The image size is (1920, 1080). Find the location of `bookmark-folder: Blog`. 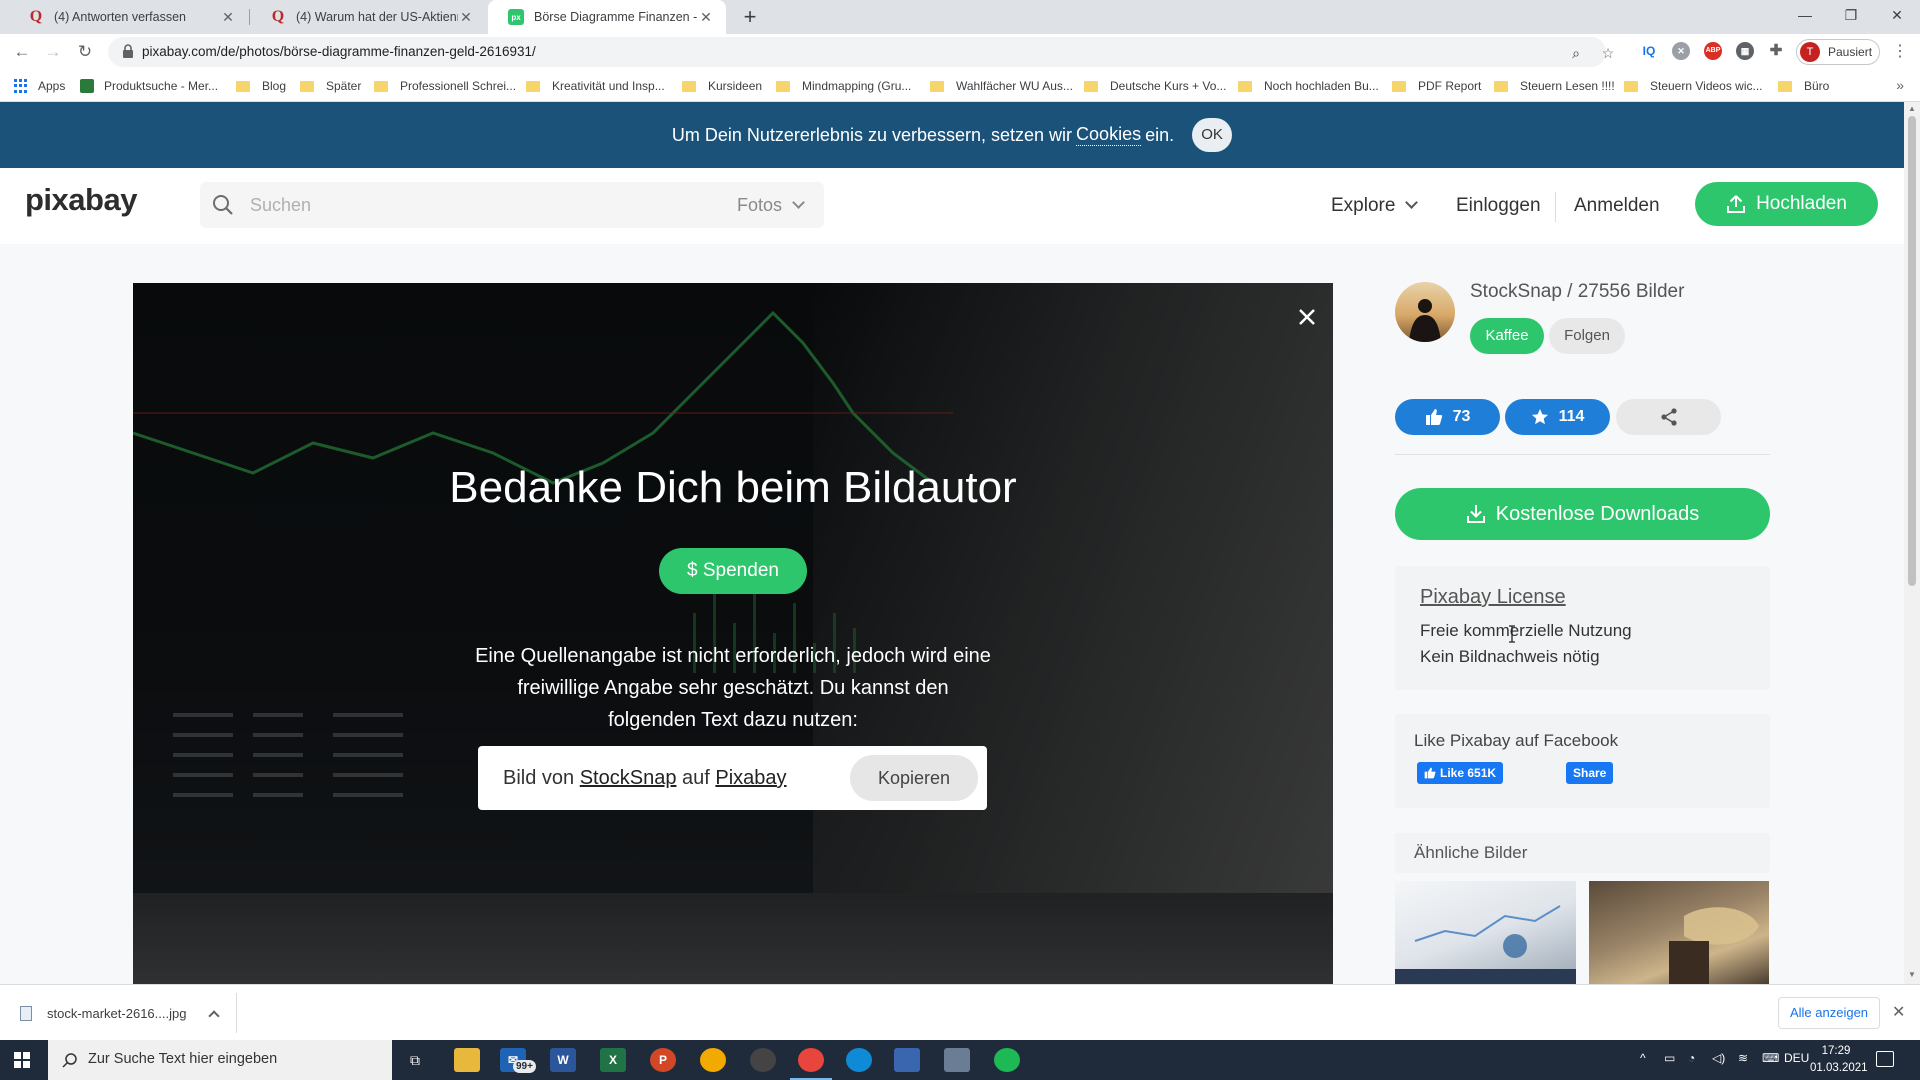

bookmark-folder: Blog is located at coordinates (261, 86).